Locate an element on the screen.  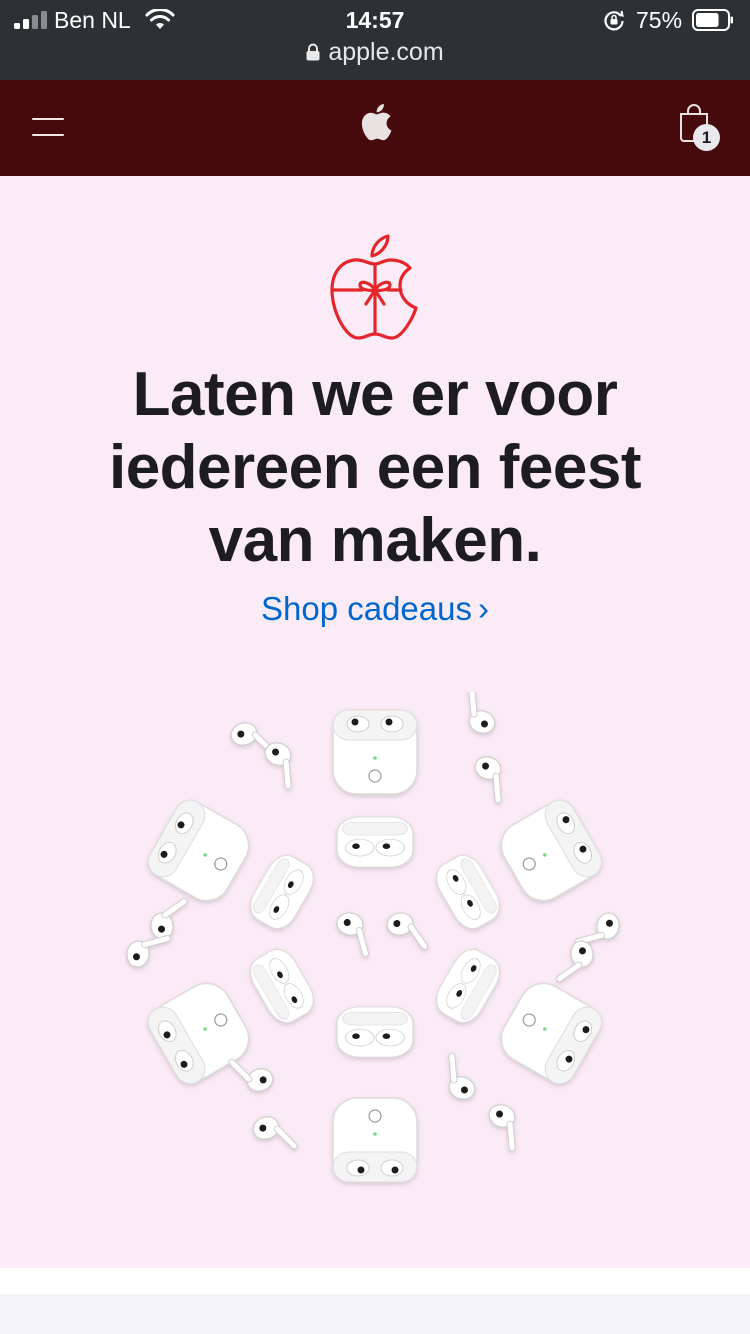
headline-line-3: van maken. is located at coordinates (375, 540).